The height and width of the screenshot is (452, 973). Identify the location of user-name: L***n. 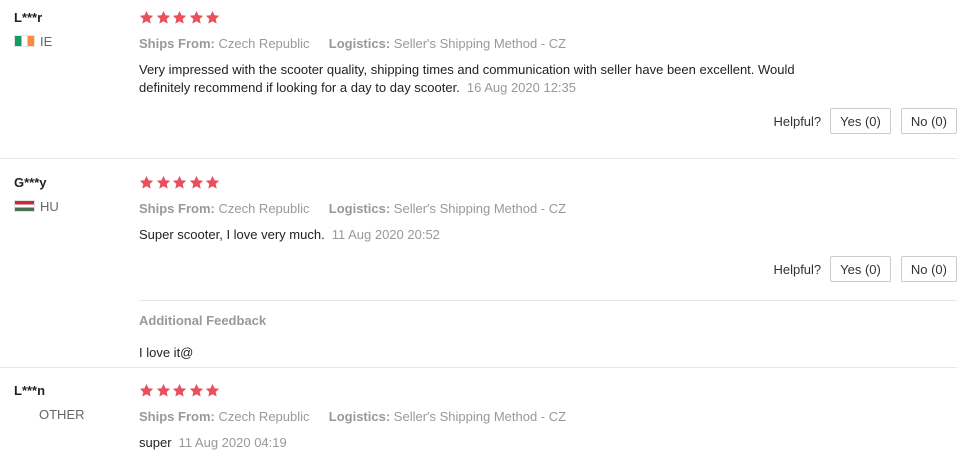
(30, 390).